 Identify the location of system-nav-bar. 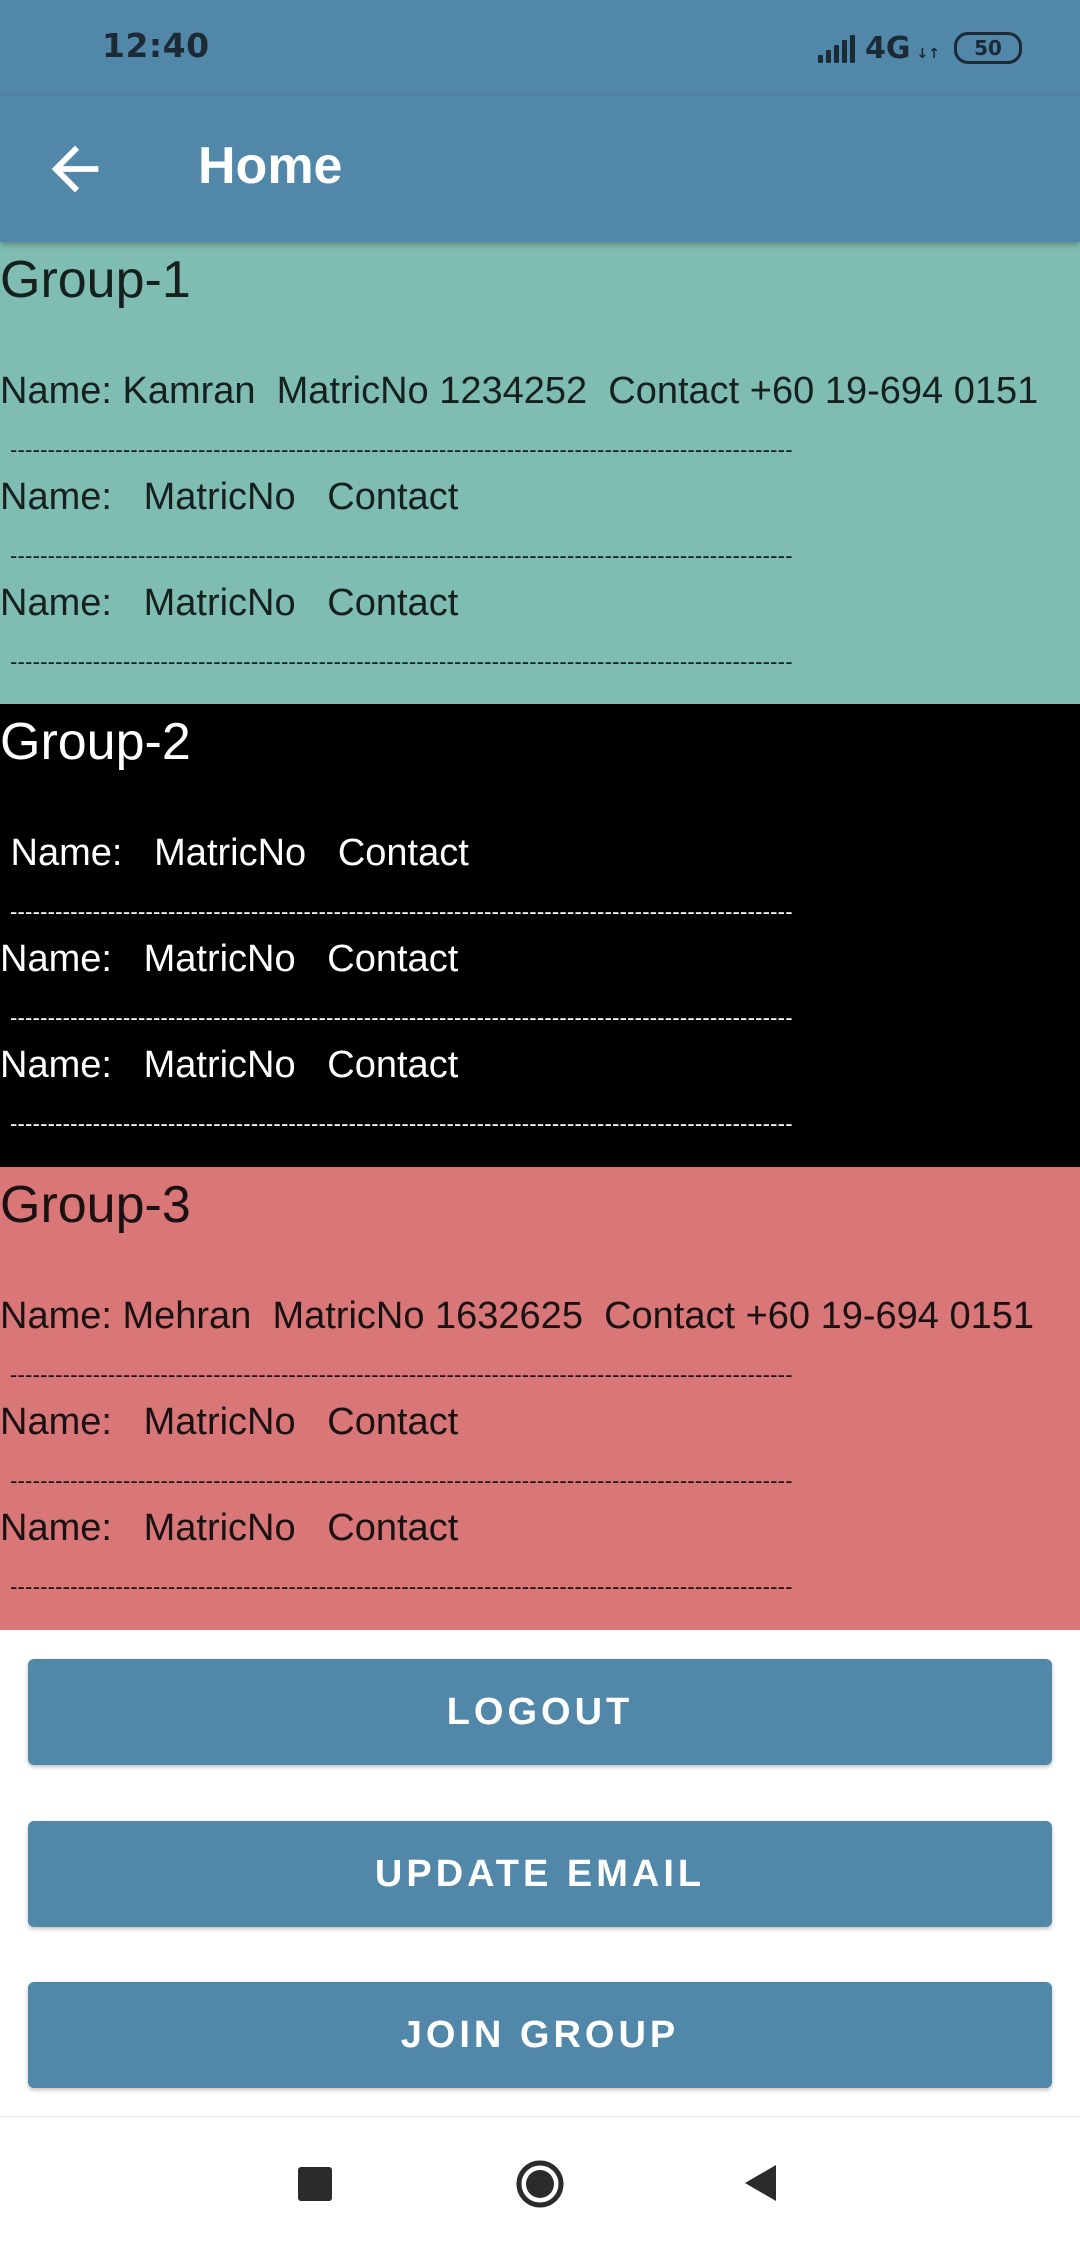
(540, 2181).